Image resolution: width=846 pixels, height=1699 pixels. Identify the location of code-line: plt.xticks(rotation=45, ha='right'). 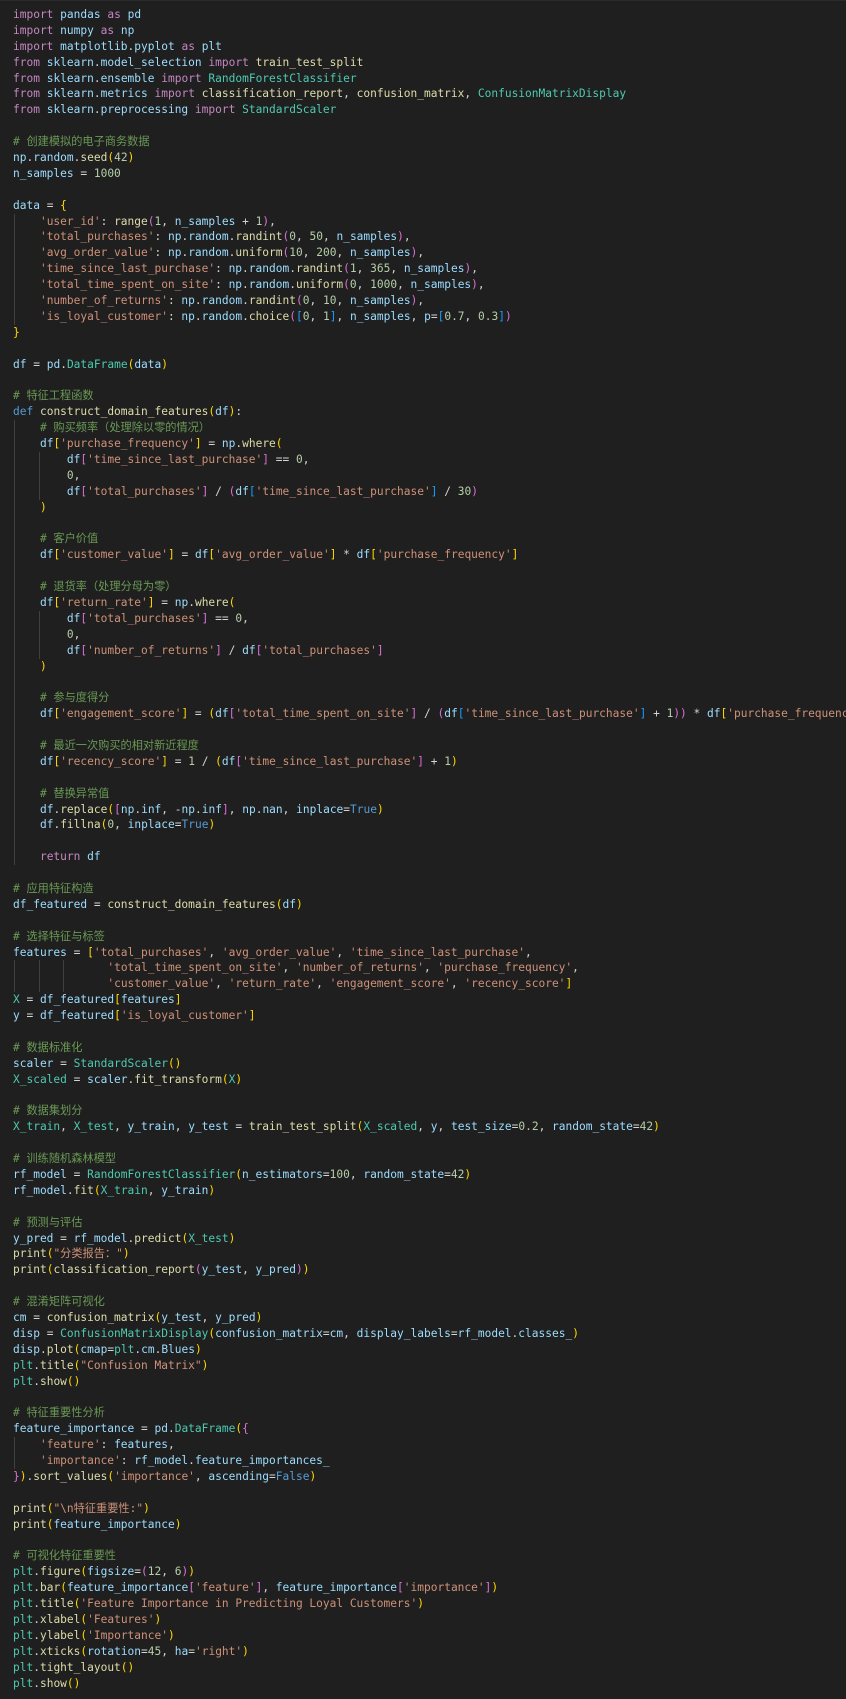
(429, 1652).